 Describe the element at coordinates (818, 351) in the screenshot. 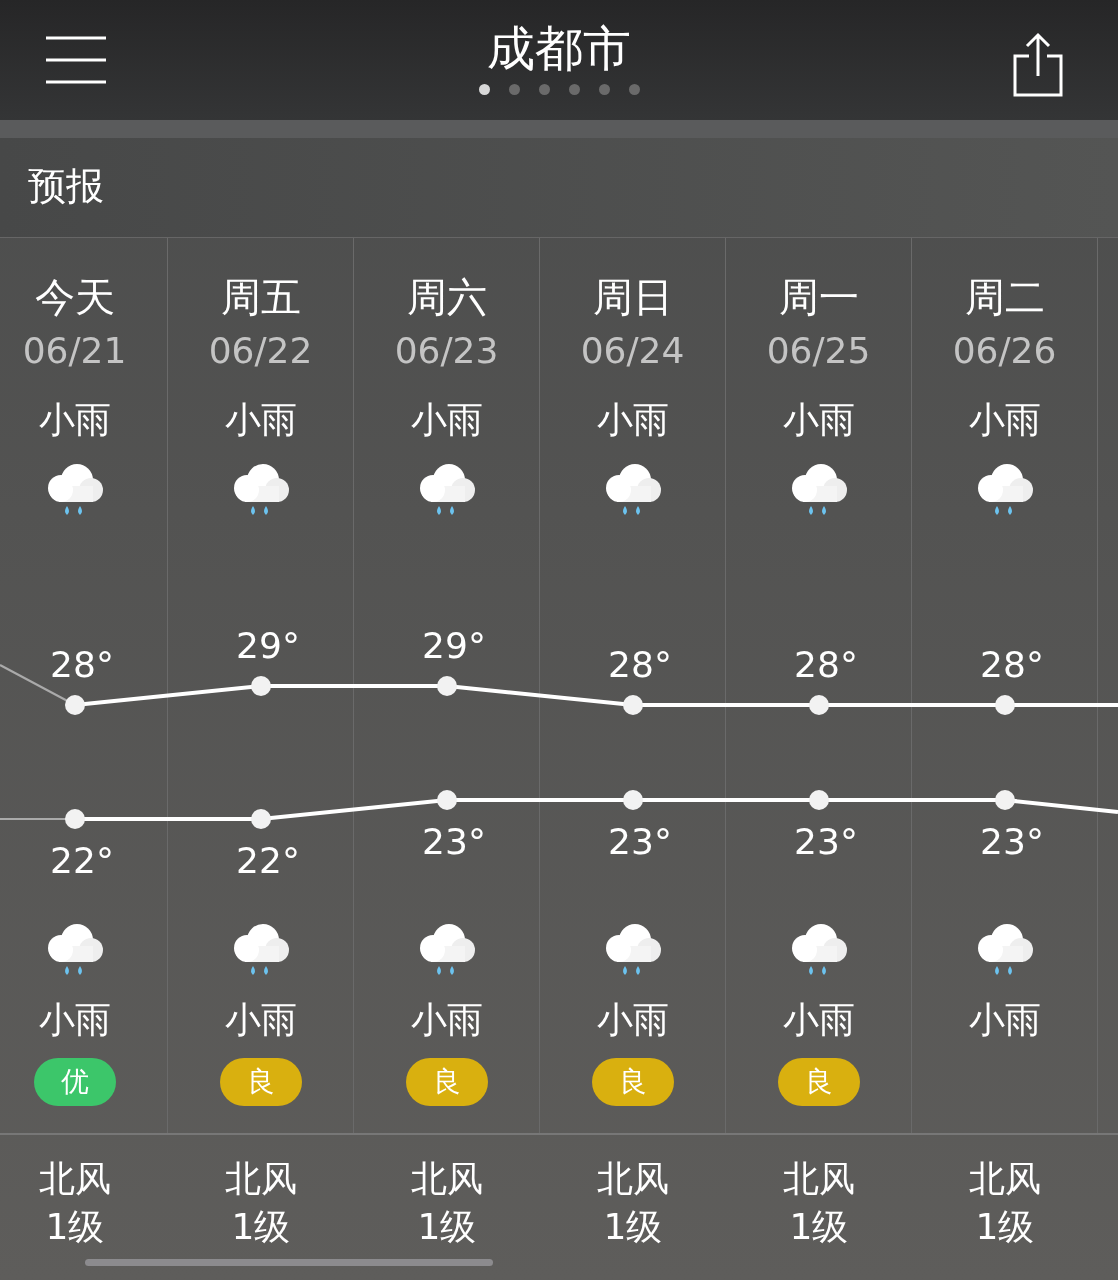

I see `date-label: 06/25` at that location.